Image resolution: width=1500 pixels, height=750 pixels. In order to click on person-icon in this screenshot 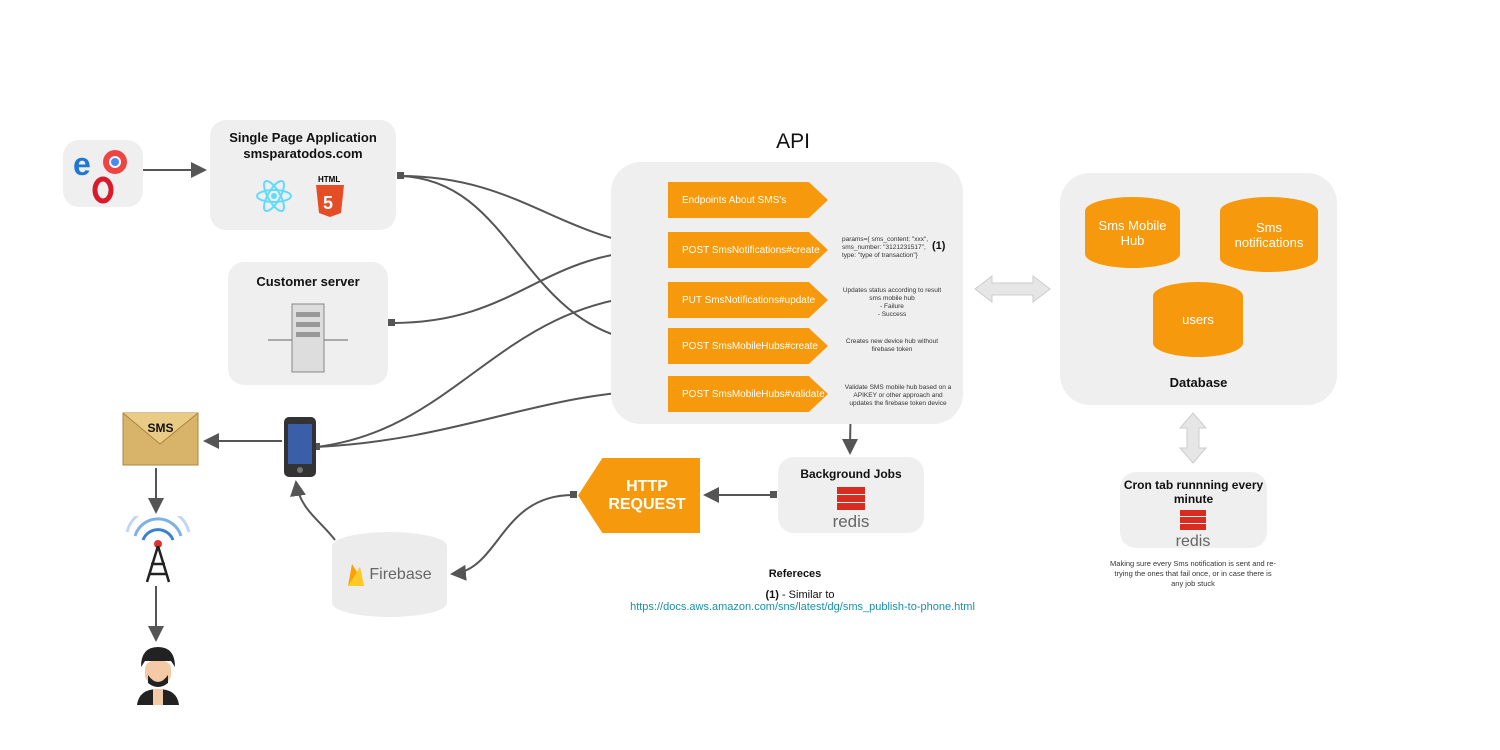, I will do `click(158, 676)`.